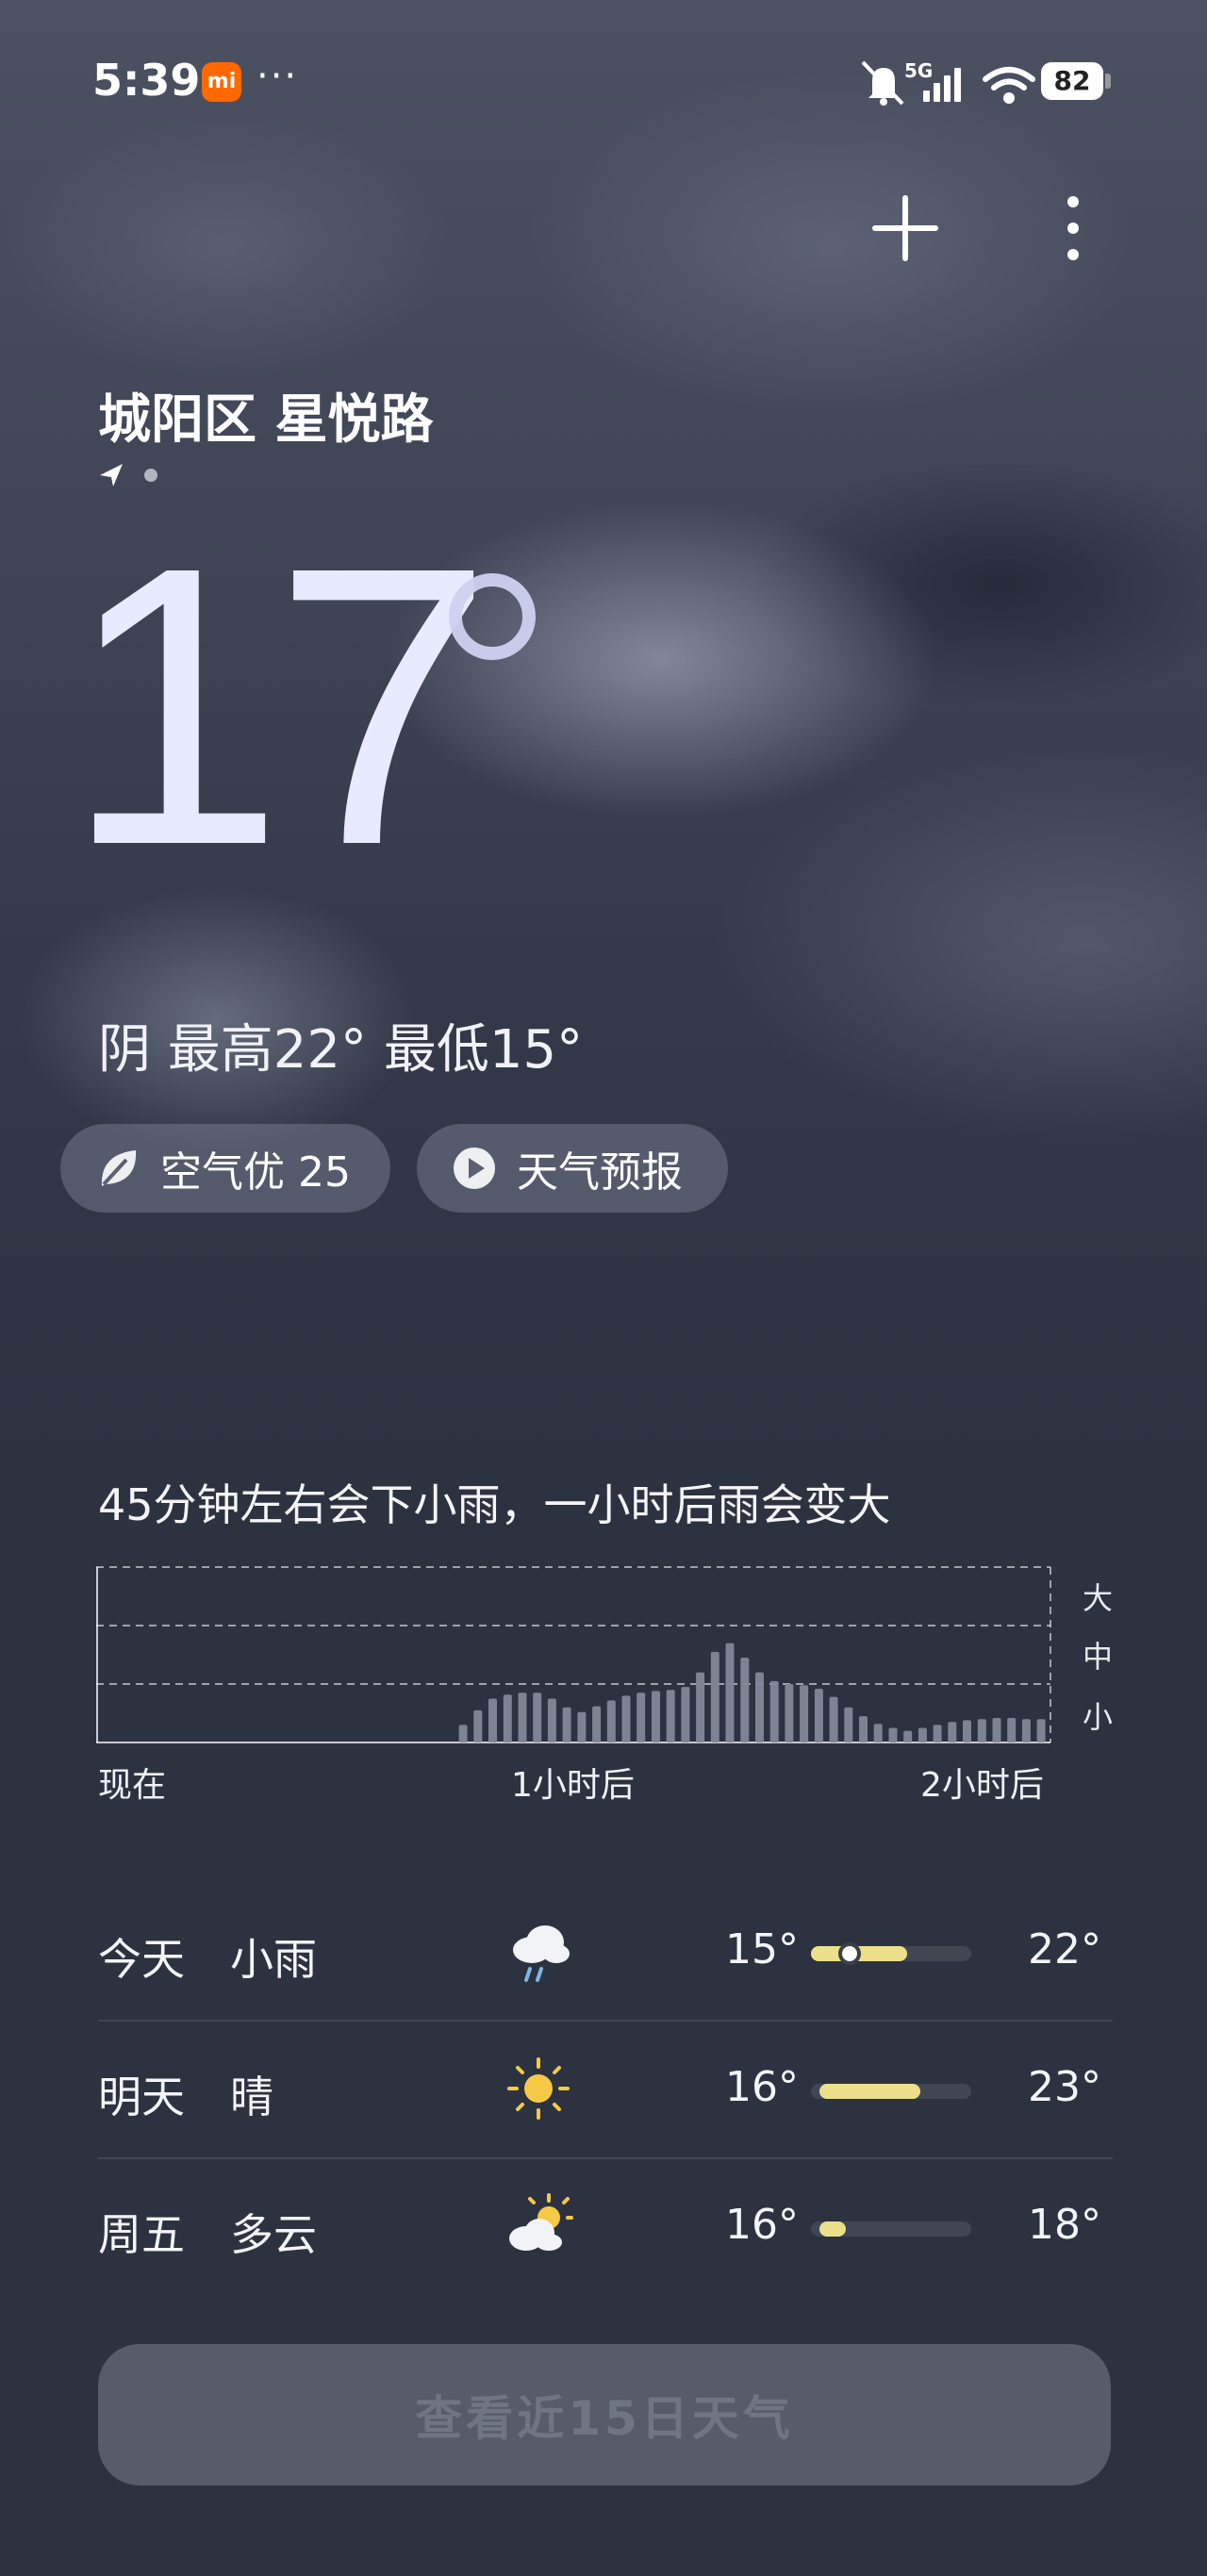 This screenshot has width=1207, height=2576. What do you see at coordinates (604, 2418) in the screenshot?
I see `fifteen-day-forecast-label: 查看近15日天气` at bounding box center [604, 2418].